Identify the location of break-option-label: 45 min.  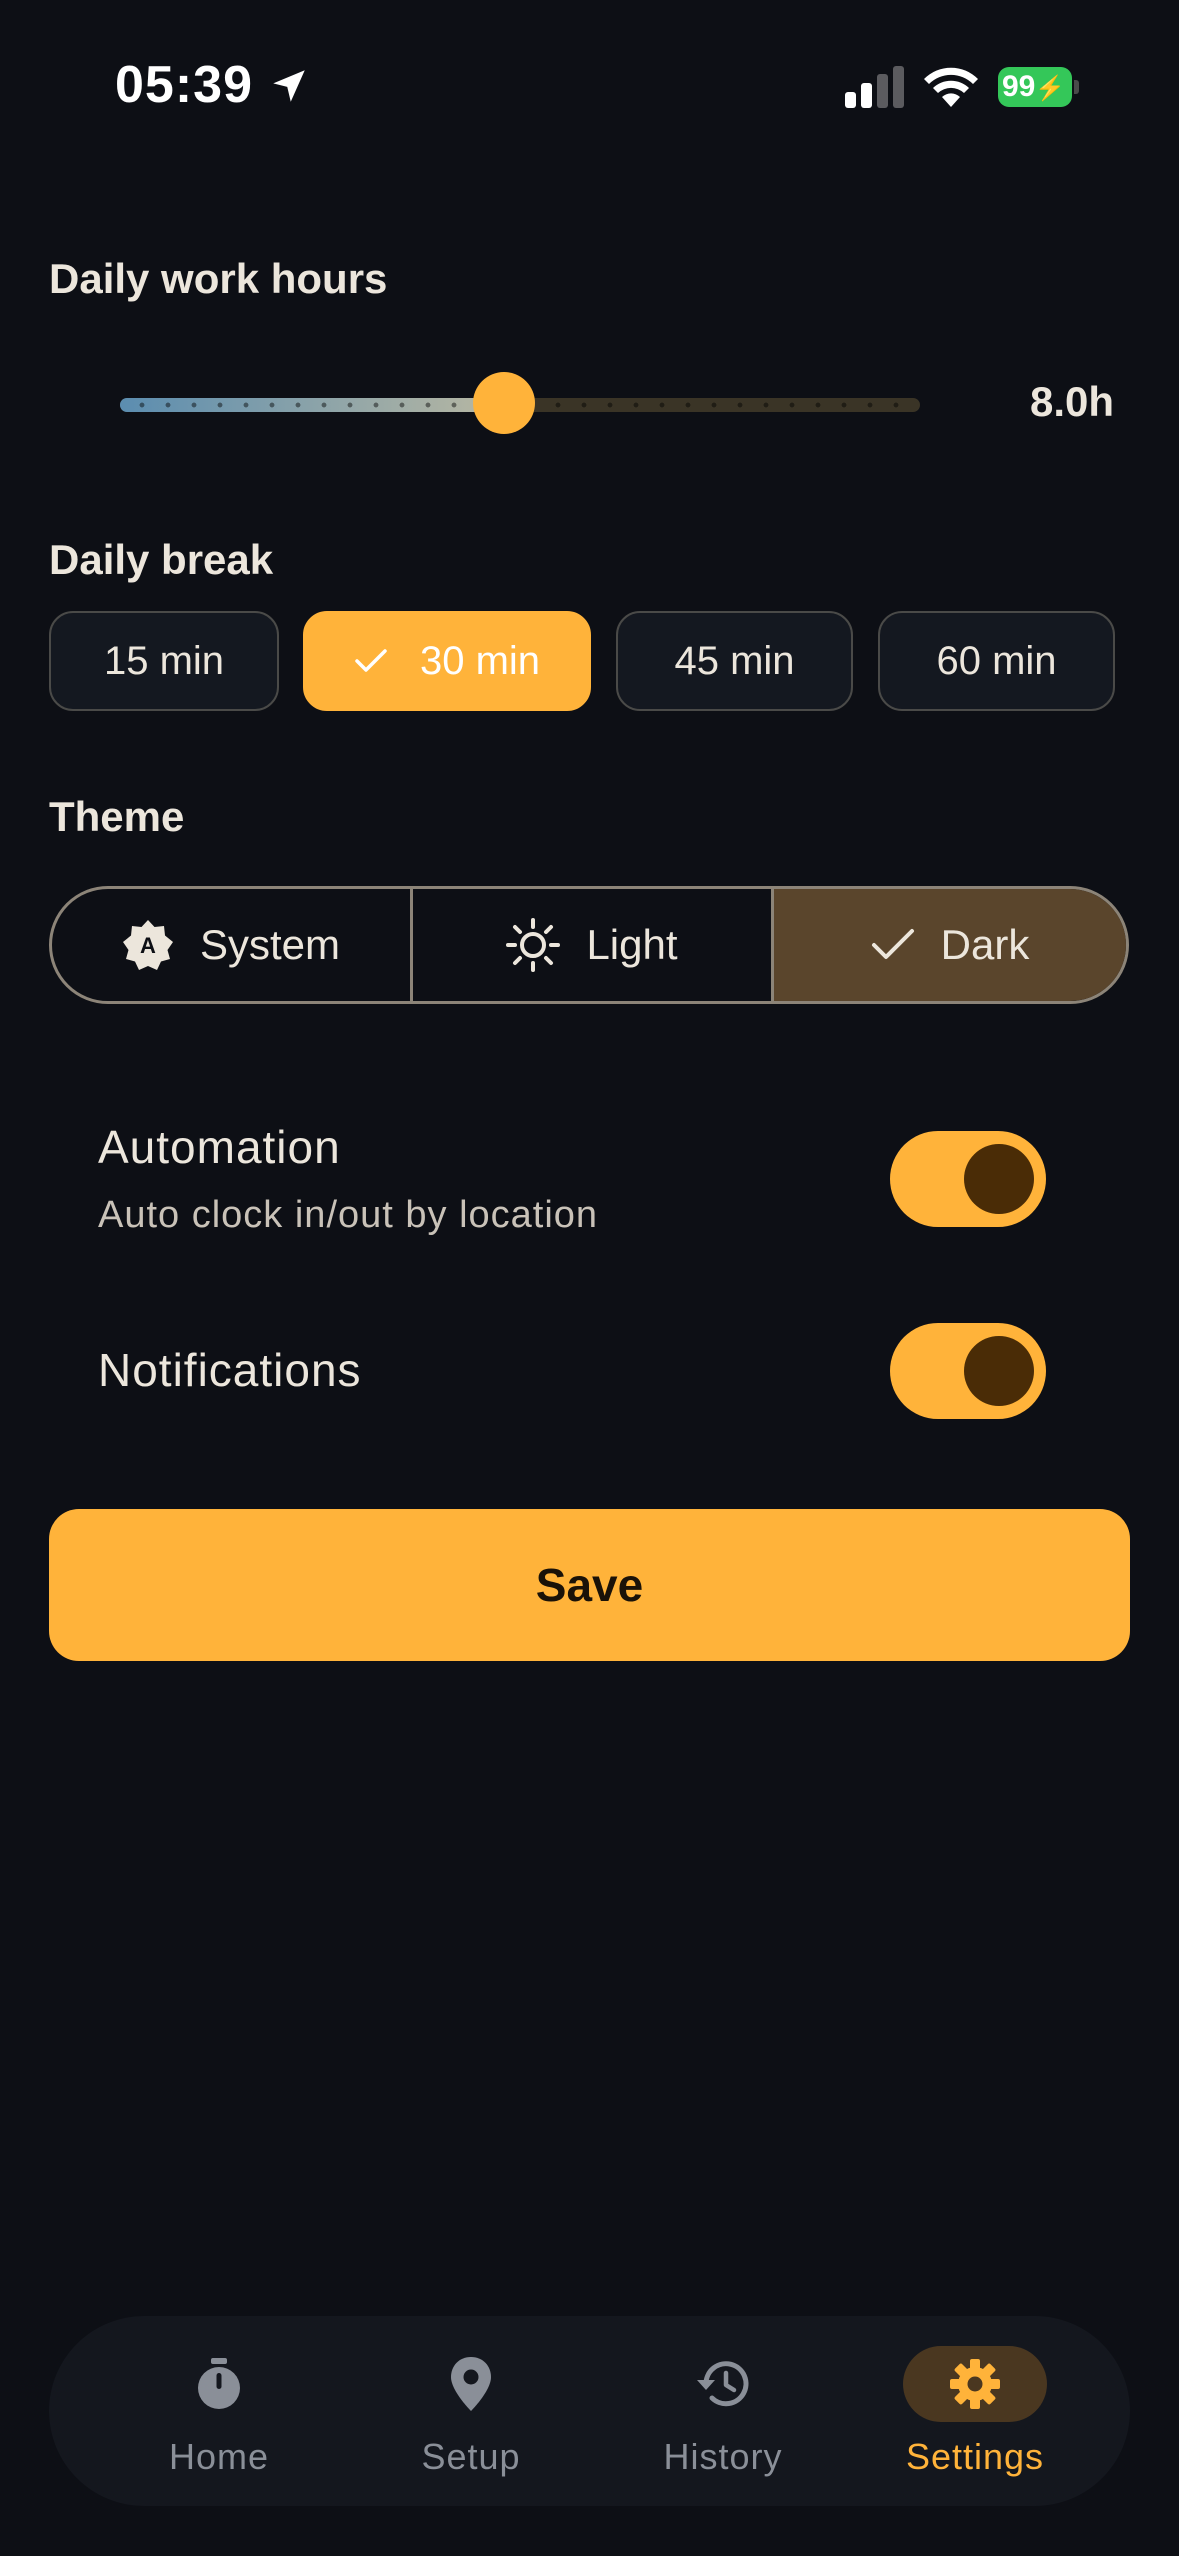
(734, 660).